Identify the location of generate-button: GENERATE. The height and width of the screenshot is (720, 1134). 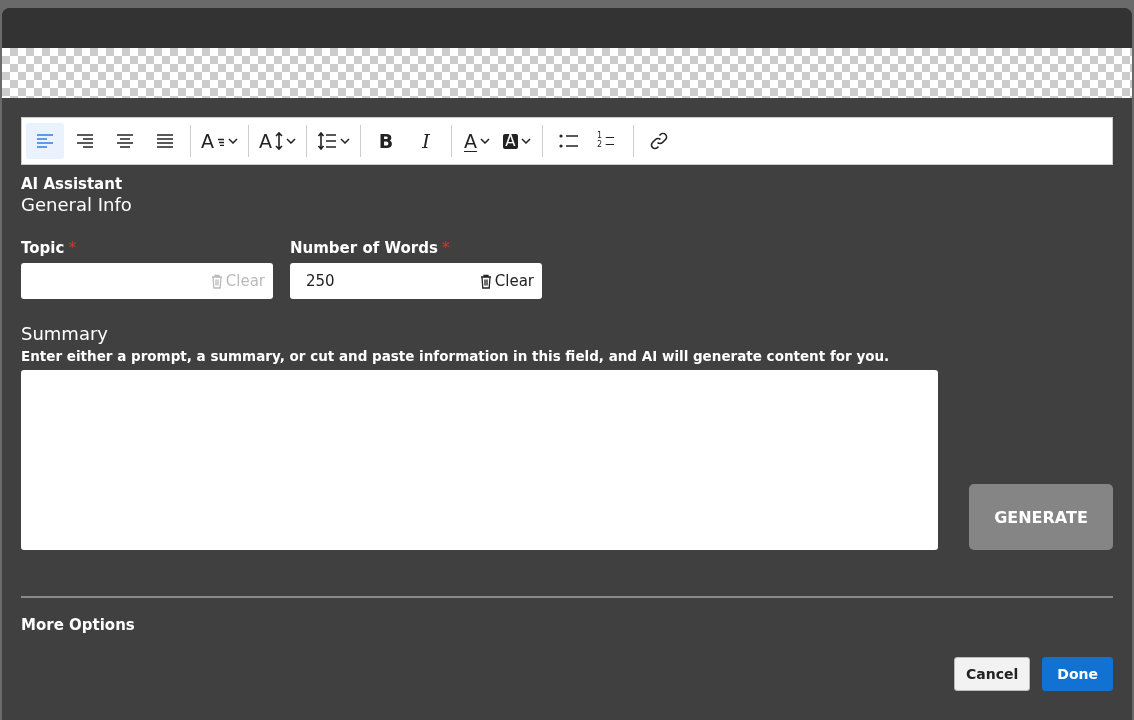
(1041, 517).